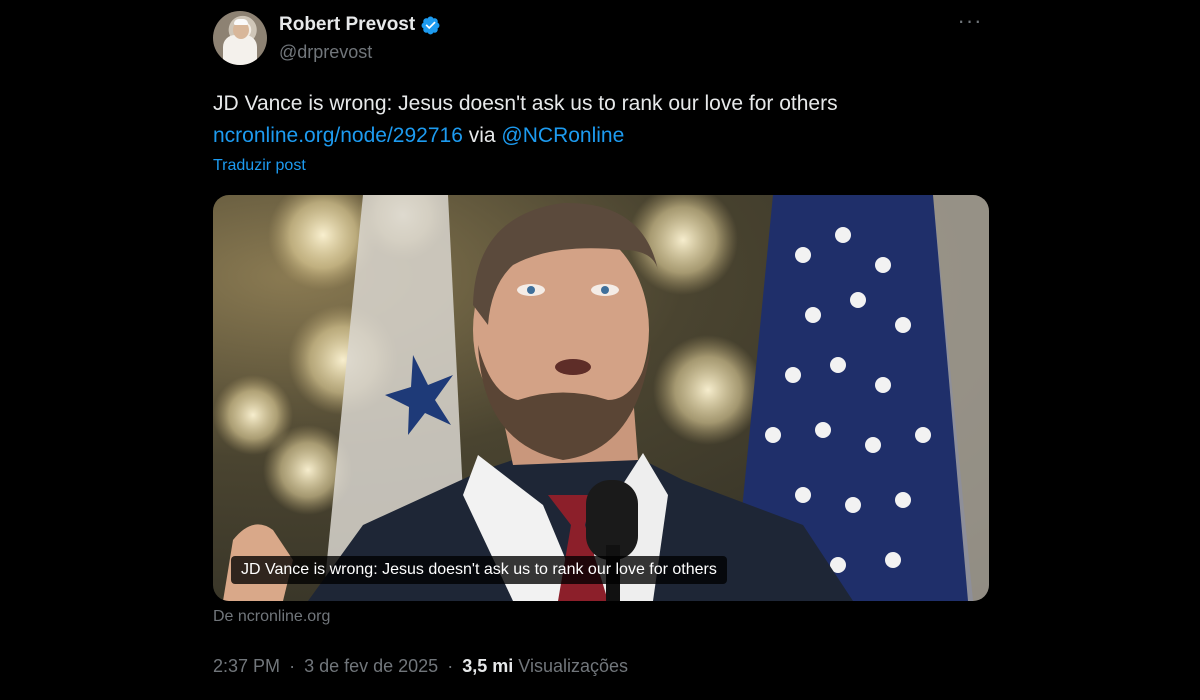 The image size is (1200, 700). Describe the element at coordinates (371, 666) in the screenshot. I see `post-date: 3 de fev de 2025` at that location.